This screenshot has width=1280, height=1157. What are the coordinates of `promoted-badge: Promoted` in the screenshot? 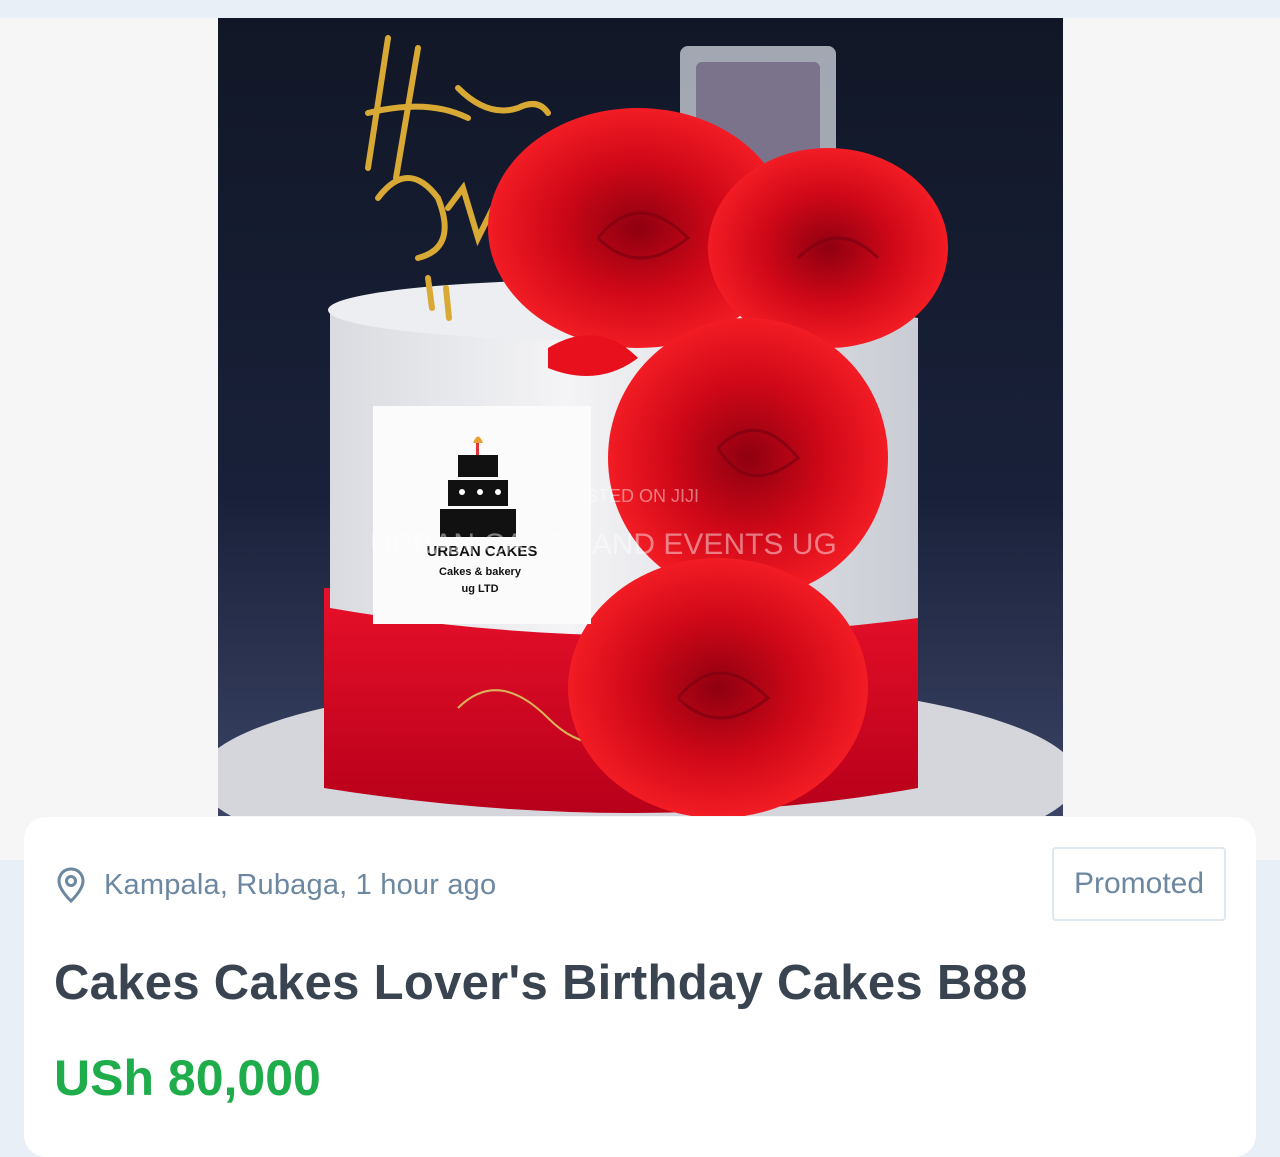 It's located at (1139, 884).